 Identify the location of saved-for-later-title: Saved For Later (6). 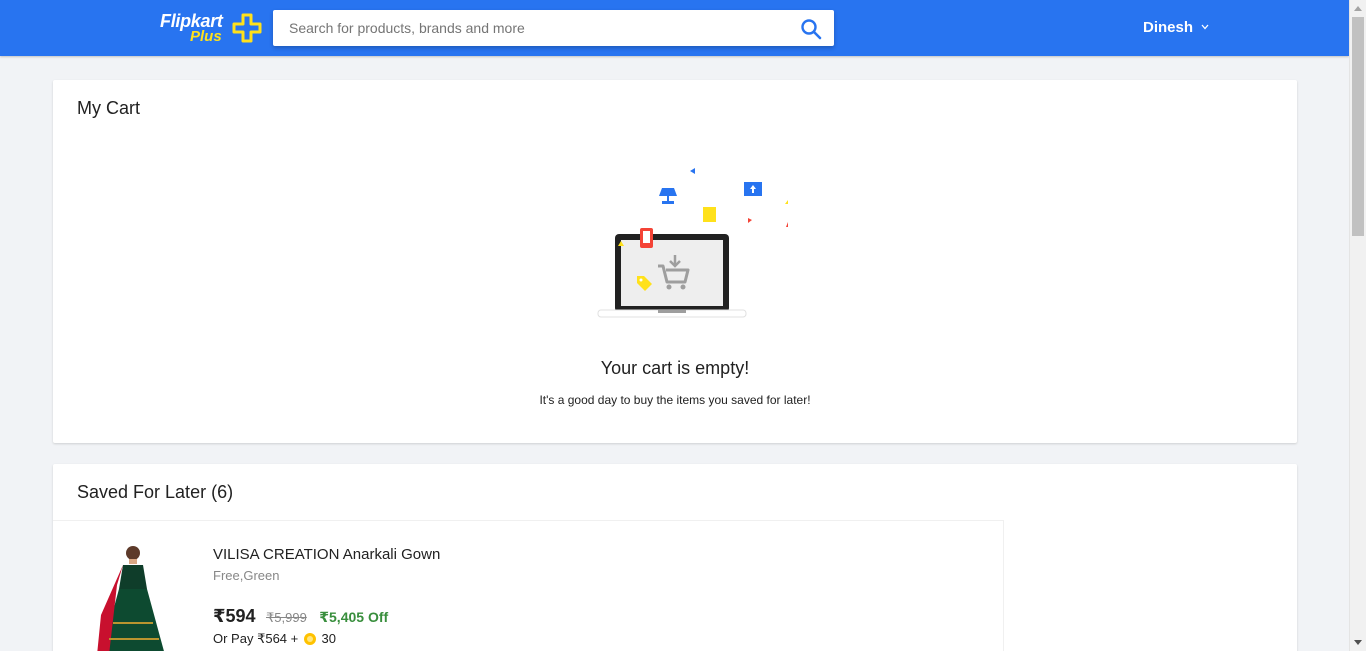
(155, 492).